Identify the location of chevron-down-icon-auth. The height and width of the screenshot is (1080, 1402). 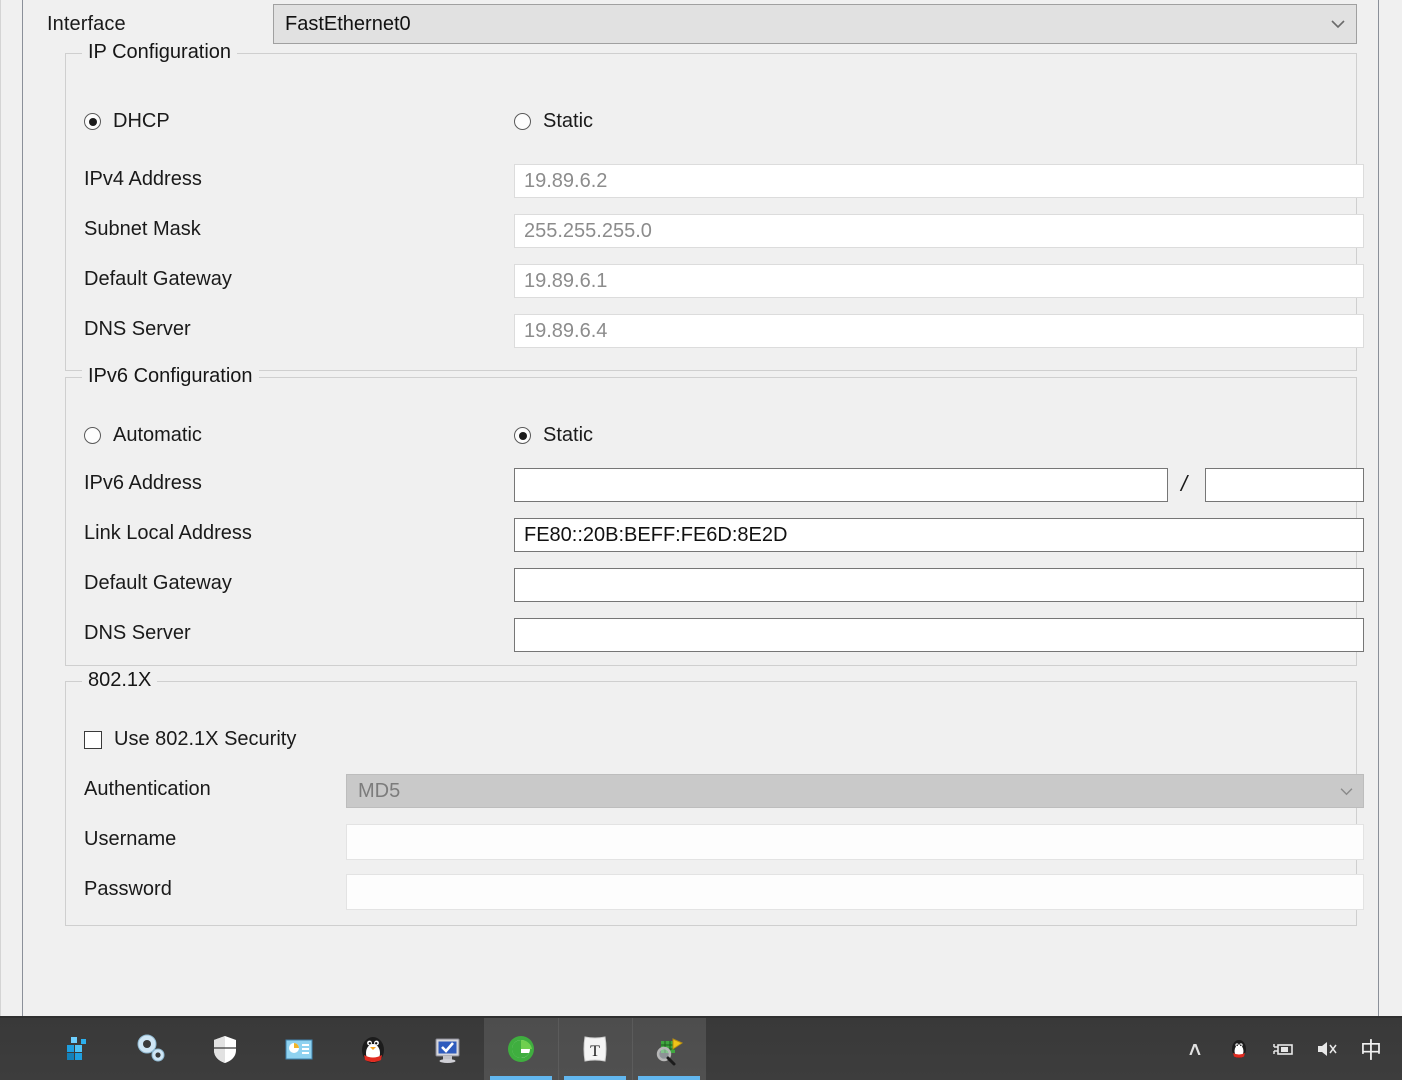
(1346, 791).